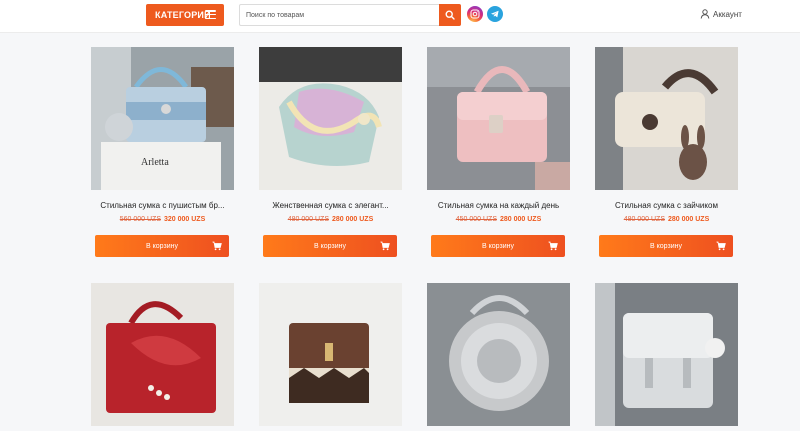 The width and height of the screenshot is (800, 431). Describe the element at coordinates (162, 219) in the screenshot. I see `product-price: 560 000 UZS 320 000 UZS` at that location.